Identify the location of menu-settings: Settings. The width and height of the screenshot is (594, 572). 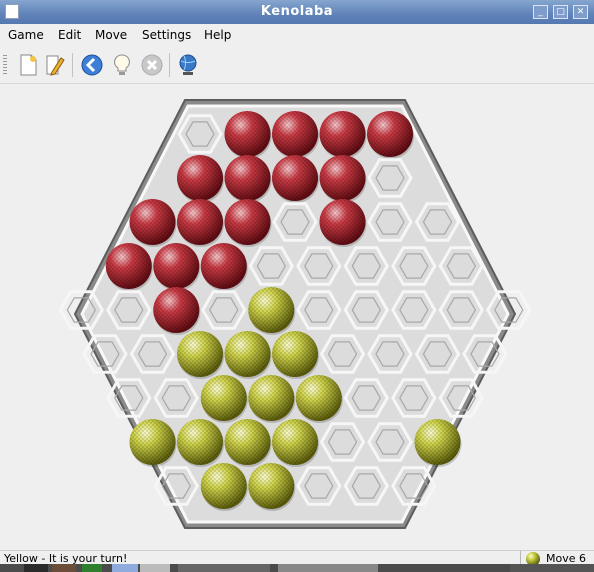
(166, 35).